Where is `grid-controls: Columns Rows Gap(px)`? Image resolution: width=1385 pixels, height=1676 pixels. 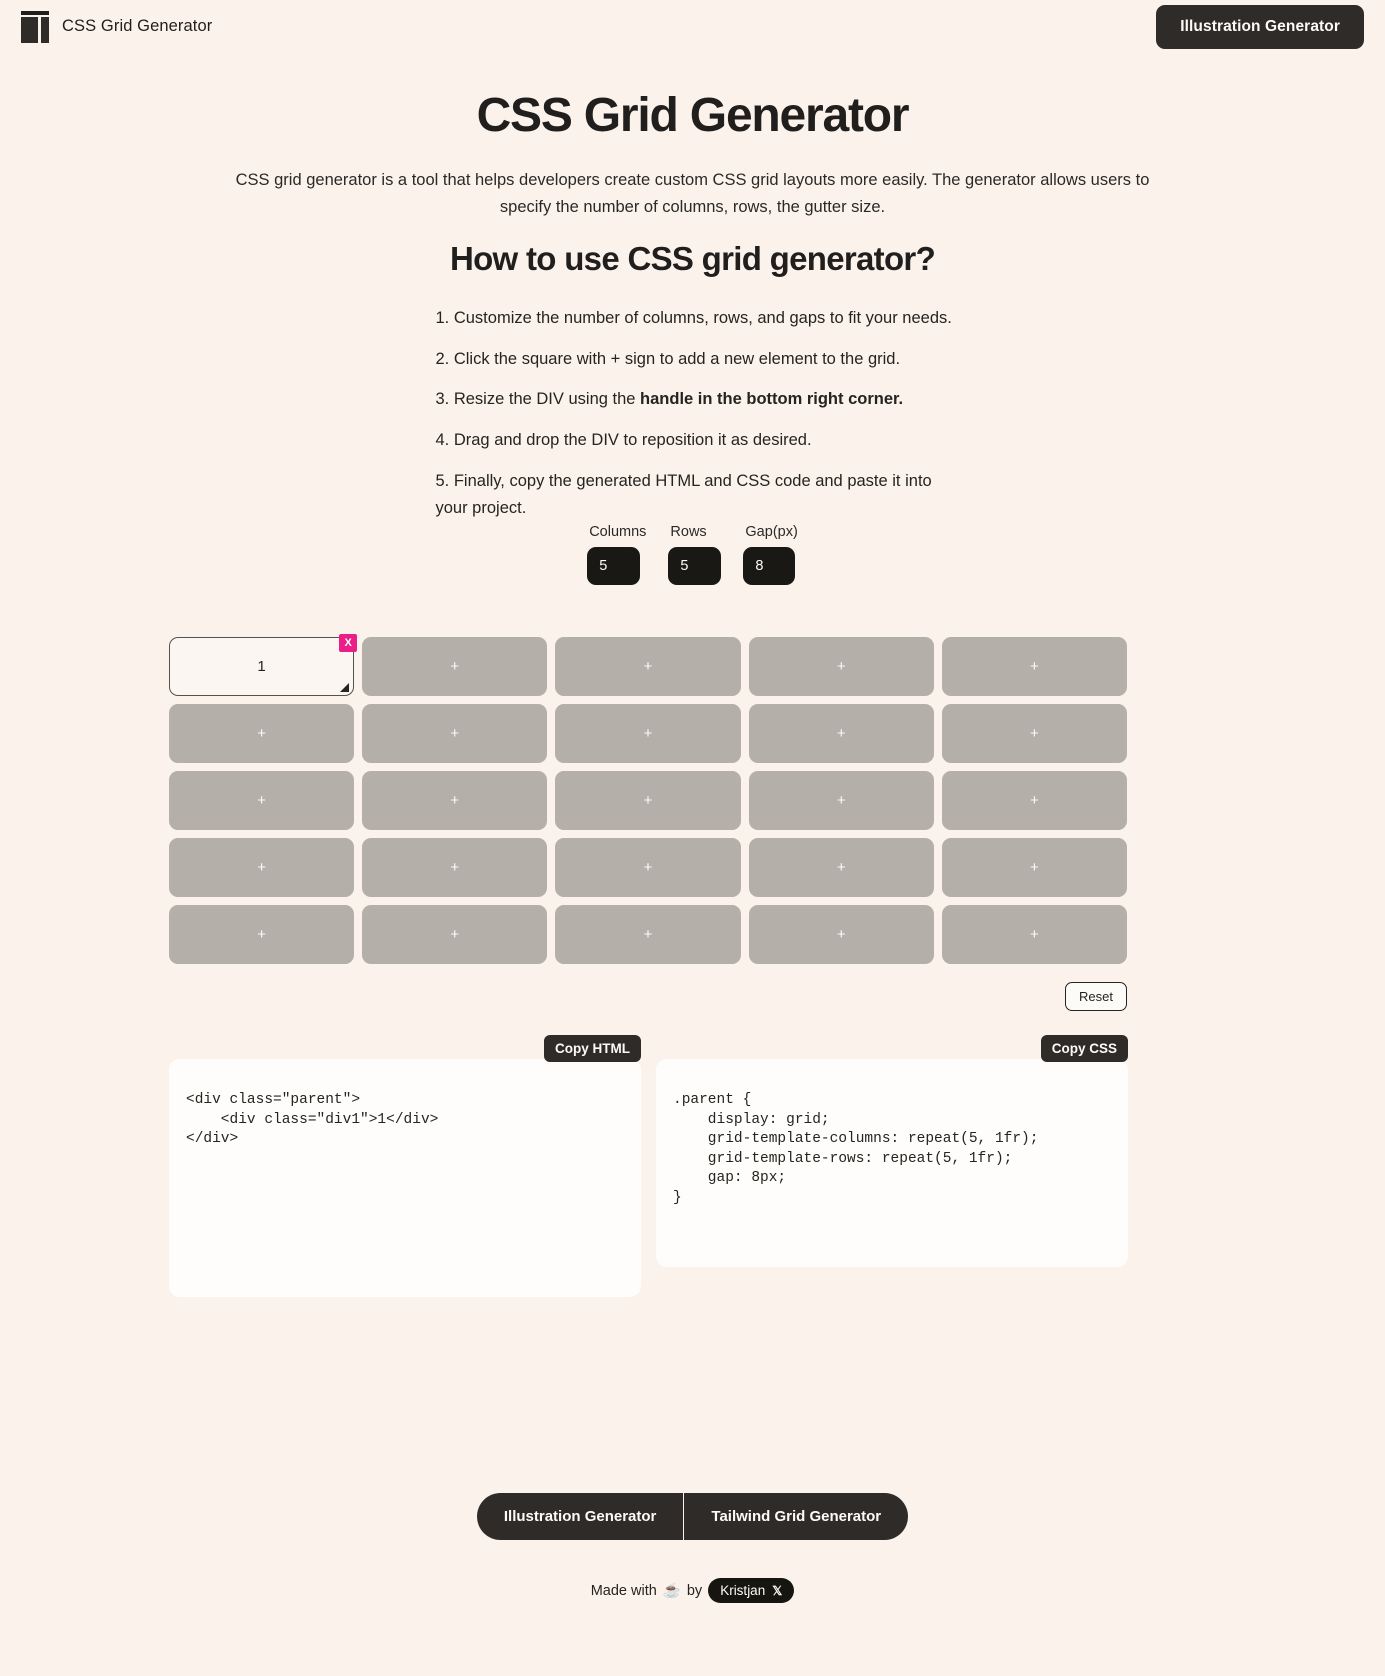 grid-controls: Columns Rows Gap(px) is located at coordinates (692, 554).